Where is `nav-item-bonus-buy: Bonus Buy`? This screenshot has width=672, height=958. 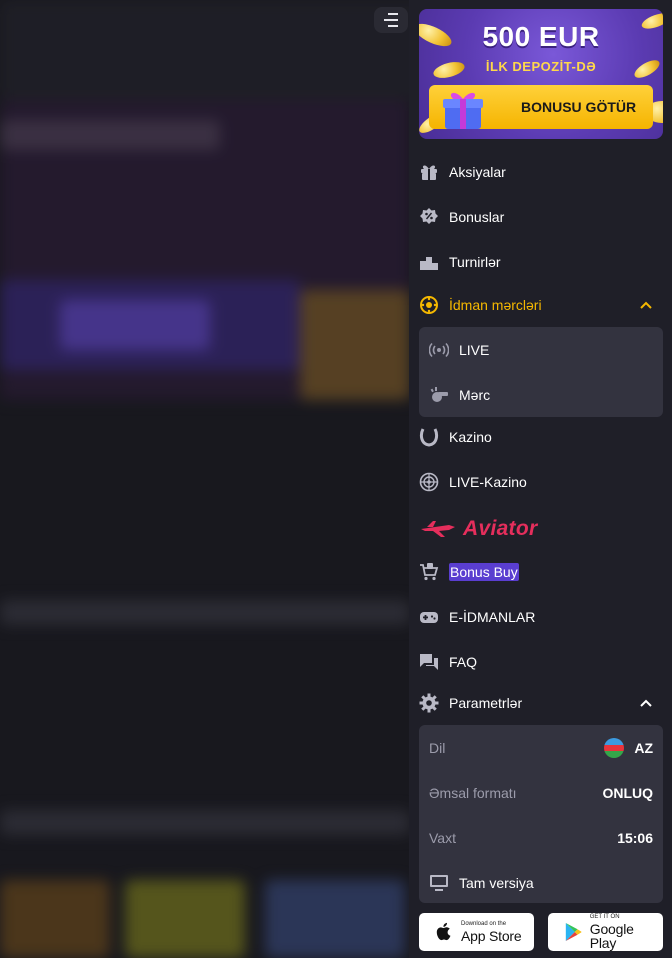 nav-item-bonus-buy: Bonus Buy is located at coordinates (540, 572).